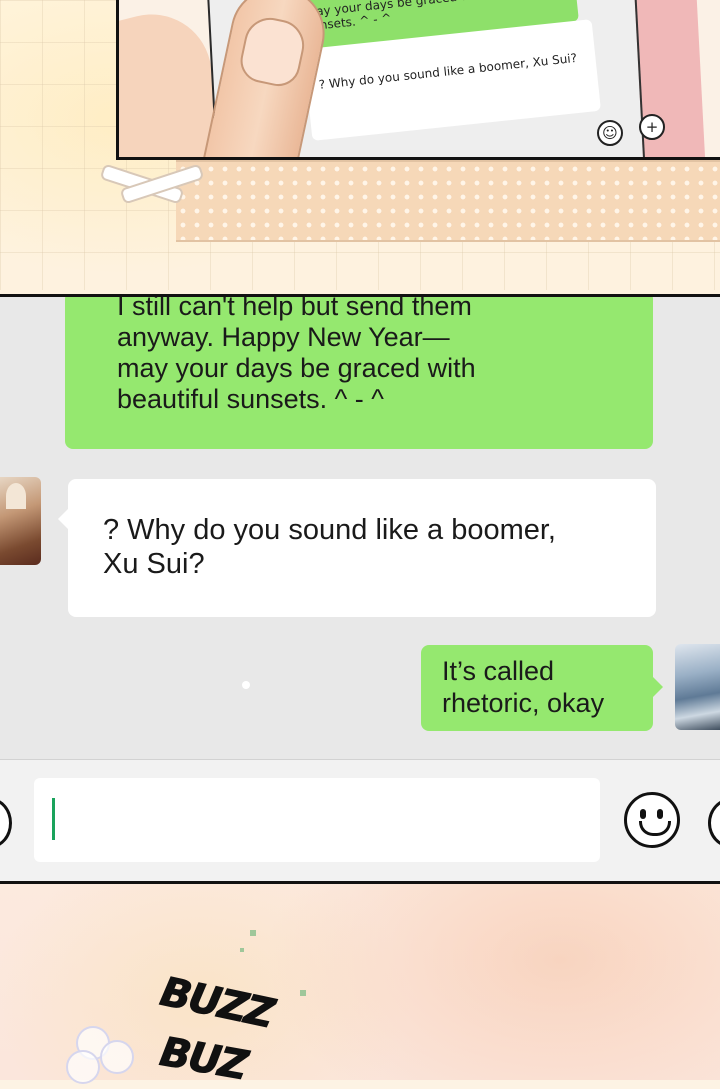 This screenshot has height=1089, width=720. What do you see at coordinates (448, 201) in the screenshot?
I see `polka-dot-ribbon` at bounding box center [448, 201].